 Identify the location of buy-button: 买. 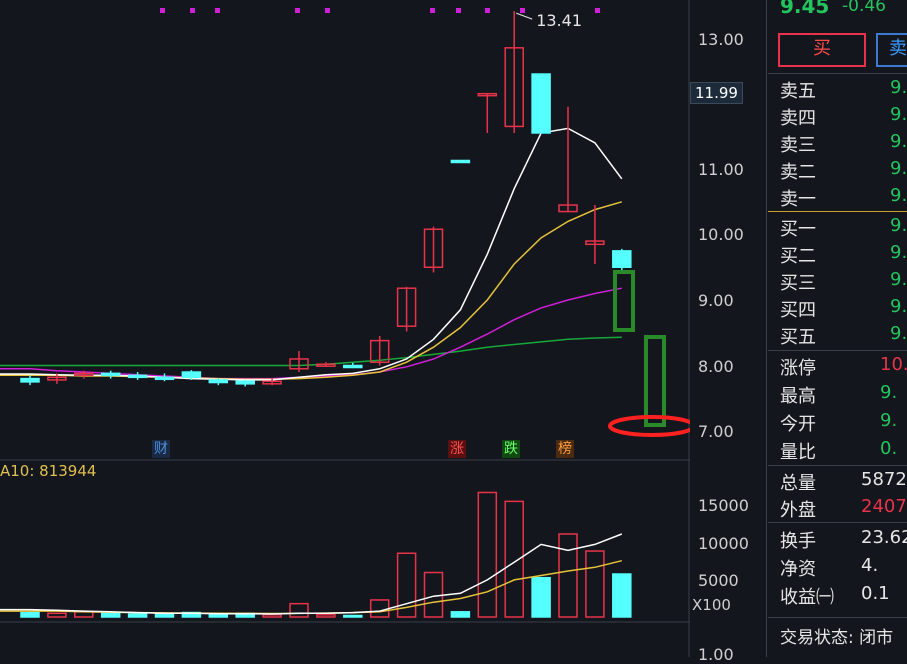
(822, 50).